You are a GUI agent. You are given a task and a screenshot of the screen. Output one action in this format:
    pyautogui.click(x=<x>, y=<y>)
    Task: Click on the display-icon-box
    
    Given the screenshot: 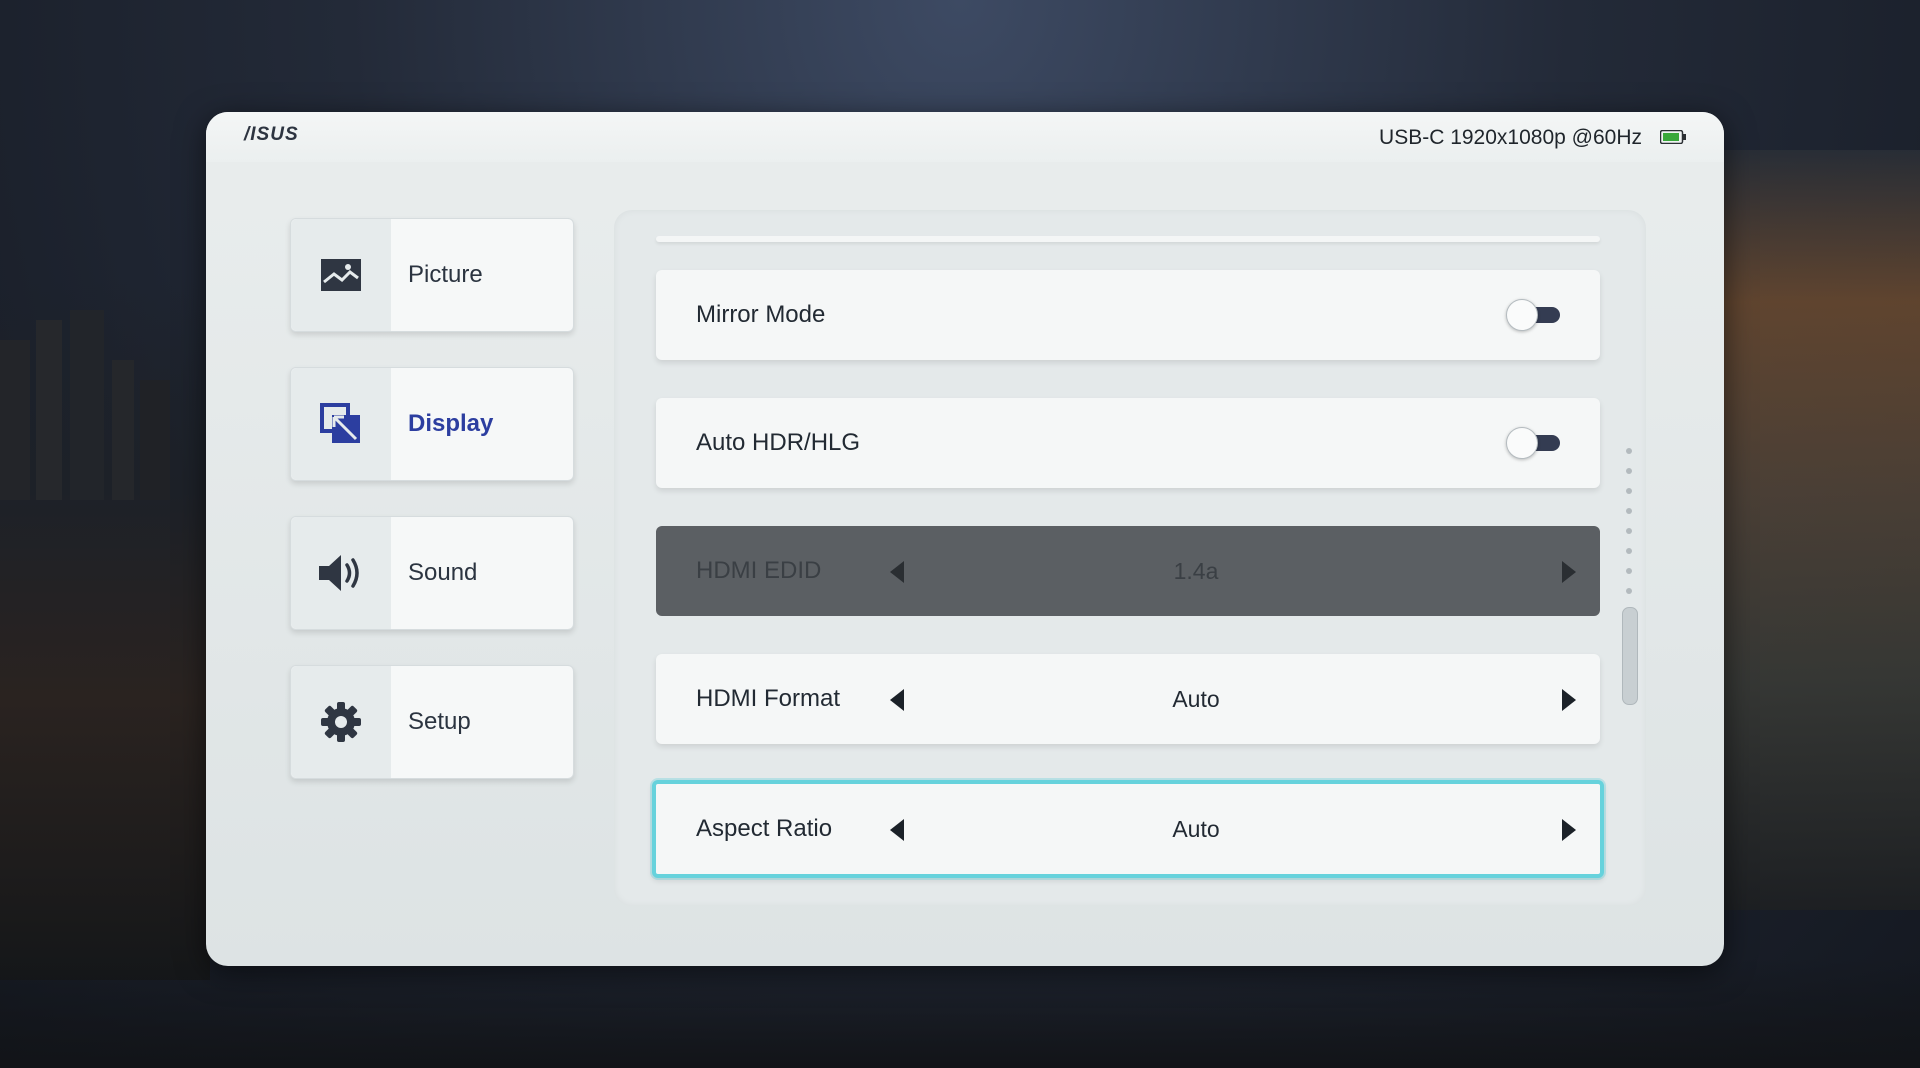 What is the action you would take?
    pyautogui.click(x=341, y=424)
    